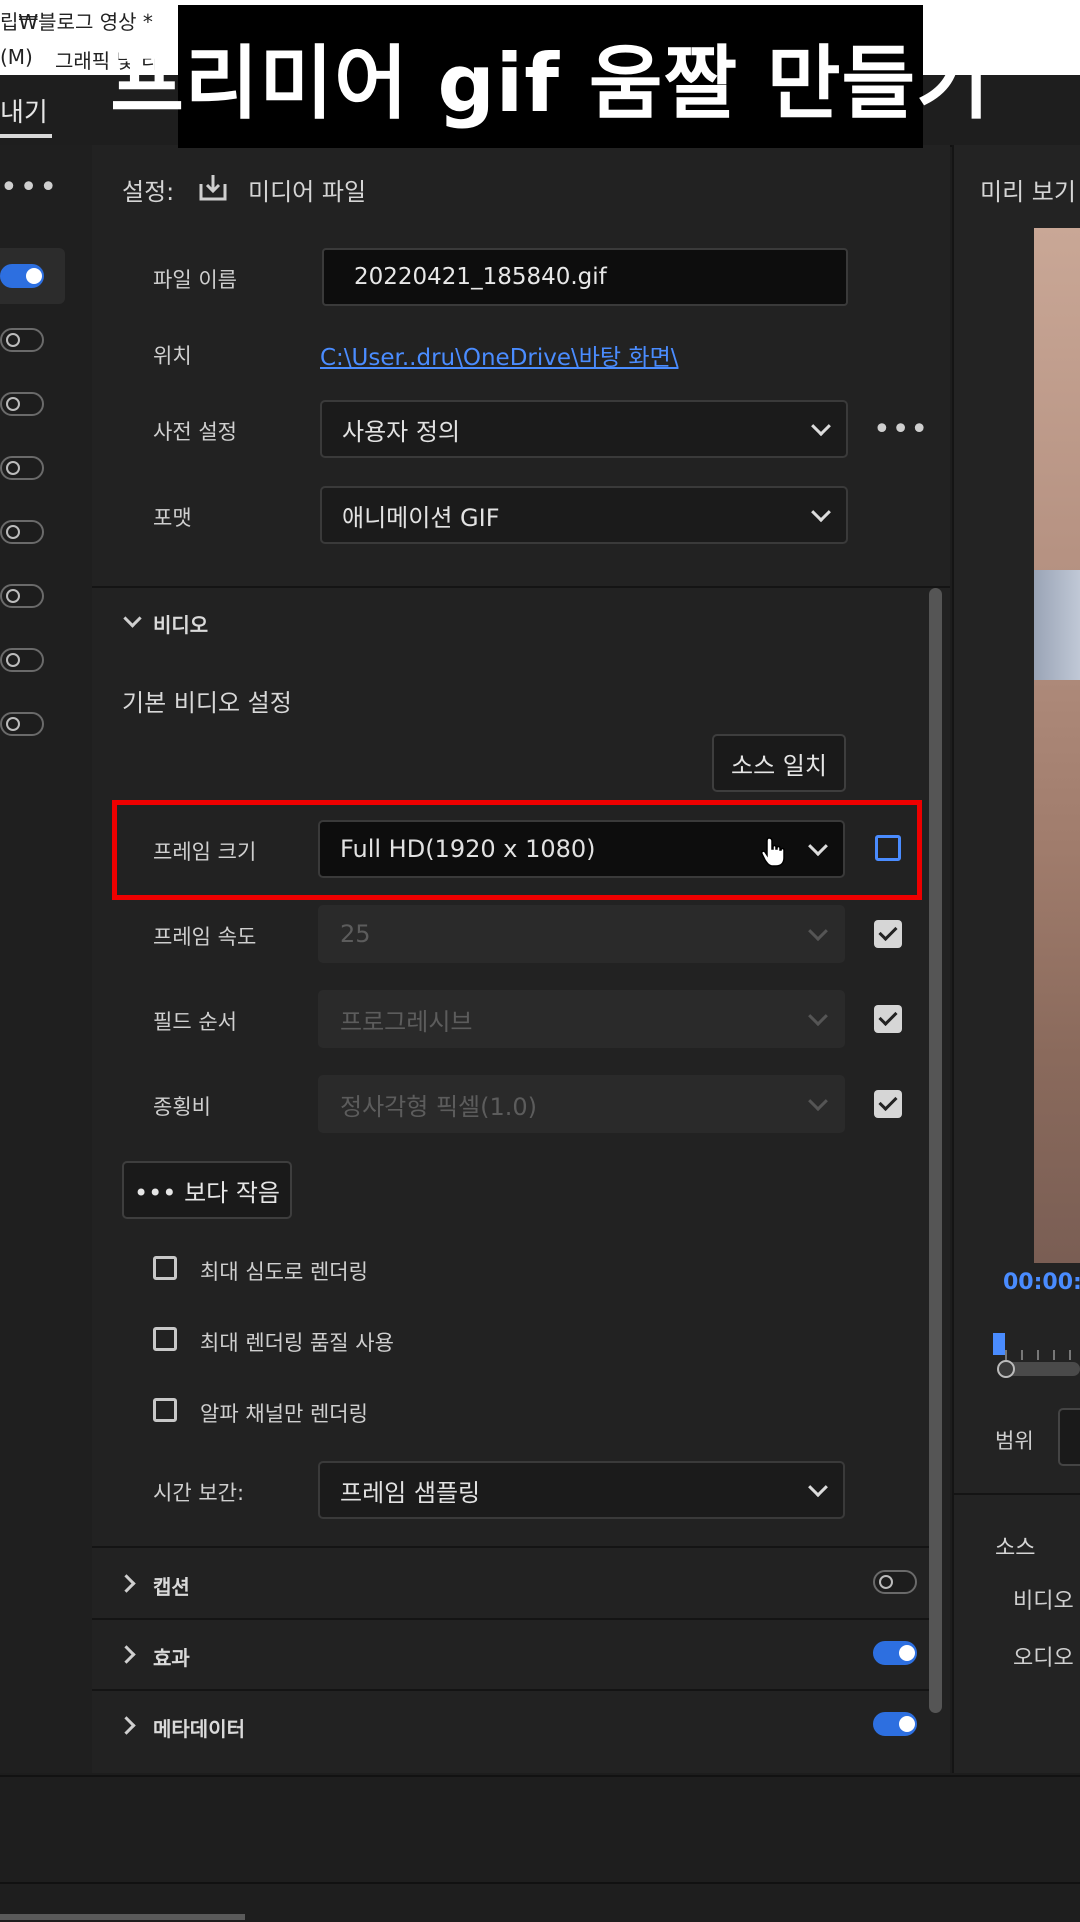  I want to click on headline-banner: 프리미어 gif 움짤 만들기, so click(550, 76).